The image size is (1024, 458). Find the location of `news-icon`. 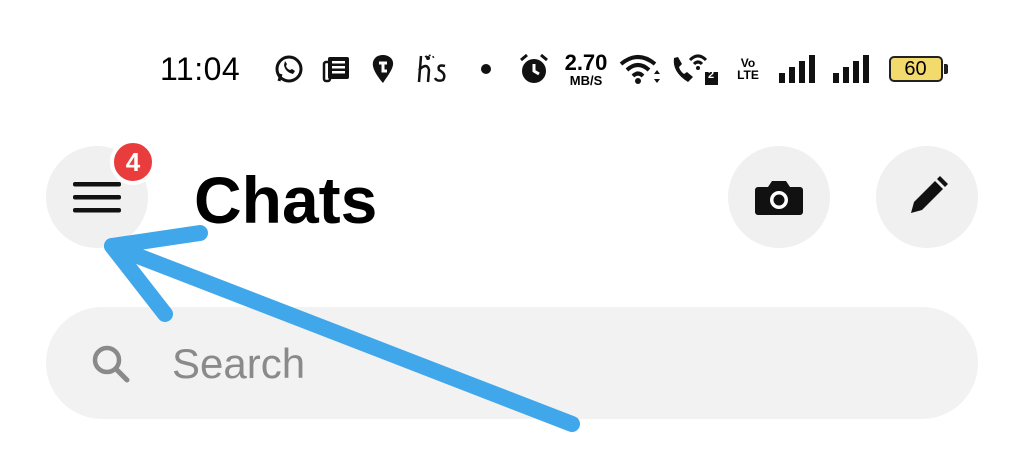

news-icon is located at coordinates (337, 69).